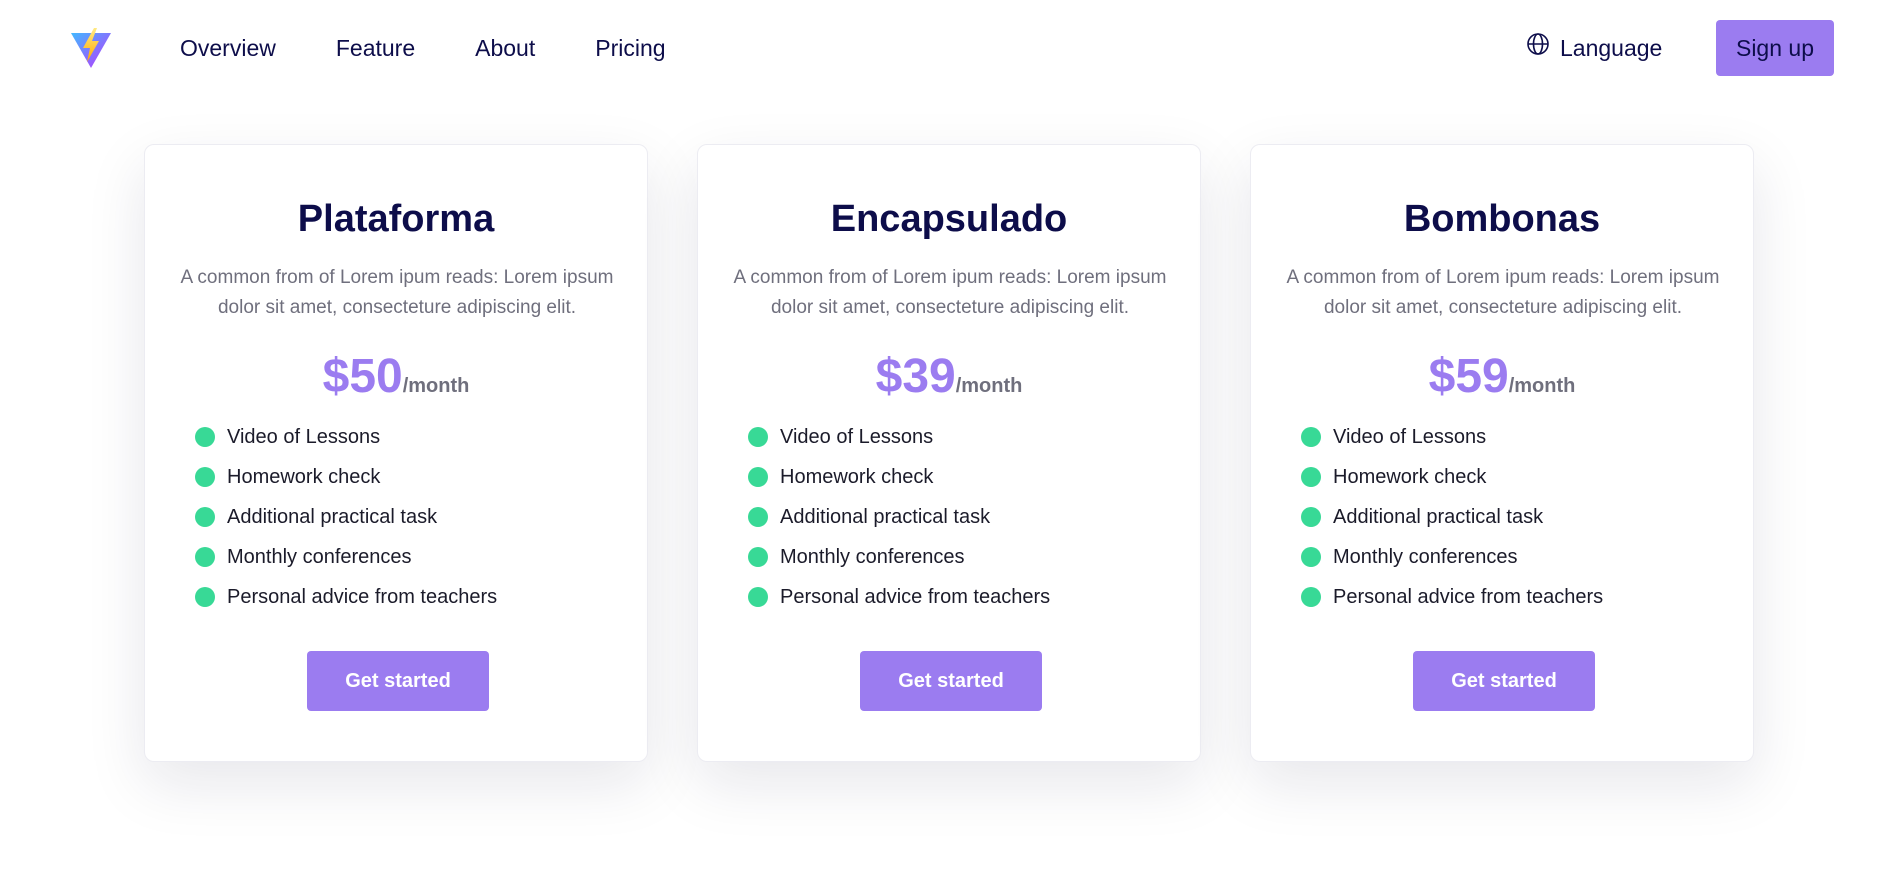 The height and width of the screenshot is (875, 1898). I want to click on language-label: Language, so click(1611, 48).